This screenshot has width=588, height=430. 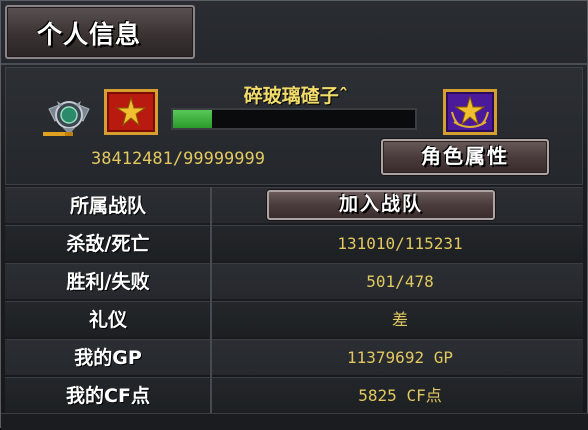 I want to click on stat-label-etiquette: 礼仪, so click(x=107, y=320).